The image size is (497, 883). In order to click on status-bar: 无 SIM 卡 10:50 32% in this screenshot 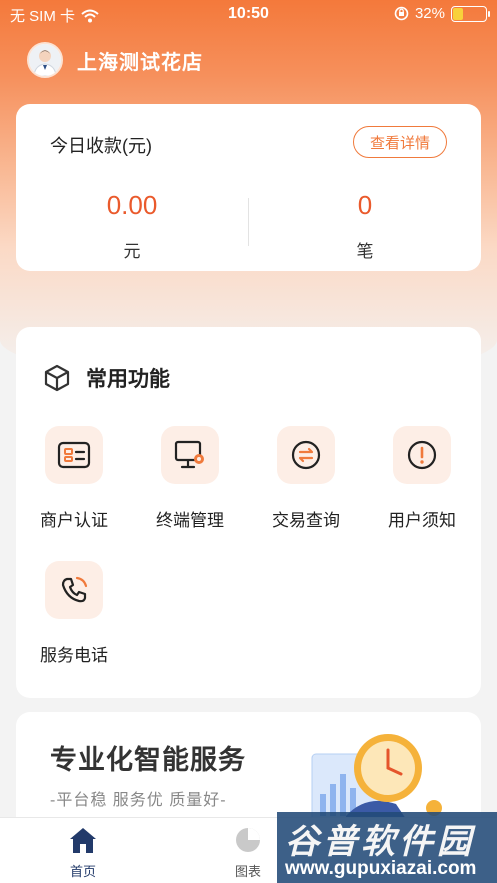, I will do `click(248, 14)`.